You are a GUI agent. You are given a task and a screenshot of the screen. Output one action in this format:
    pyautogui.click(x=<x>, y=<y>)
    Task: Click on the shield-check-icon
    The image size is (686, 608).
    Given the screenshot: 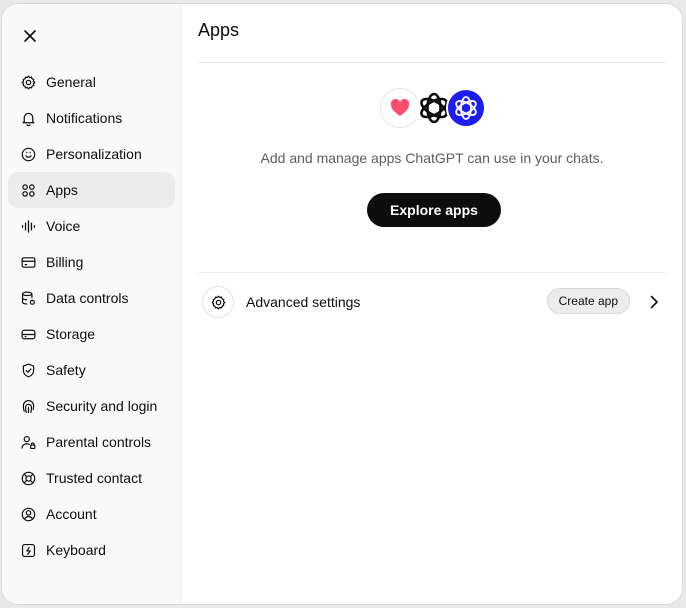 What is the action you would take?
    pyautogui.click(x=28, y=370)
    